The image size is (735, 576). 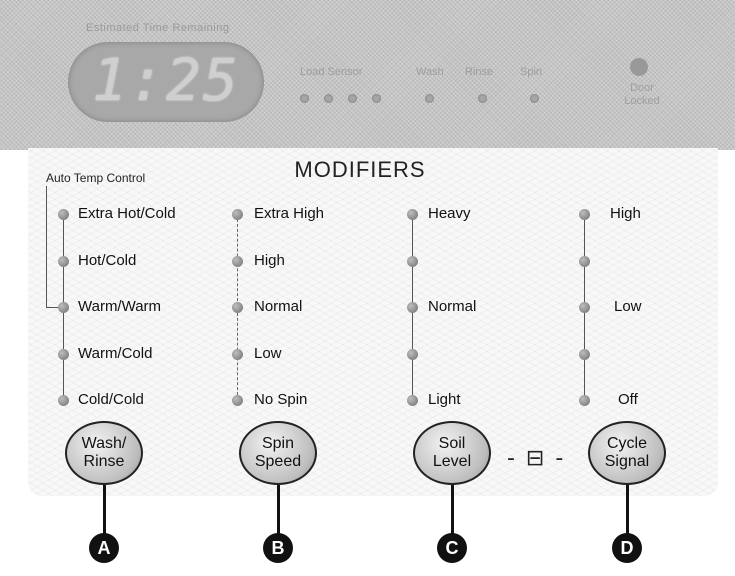 What do you see at coordinates (104, 453) in the screenshot?
I see `wash-rinse-button: Wash/ Rinse` at bounding box center [104, 453].